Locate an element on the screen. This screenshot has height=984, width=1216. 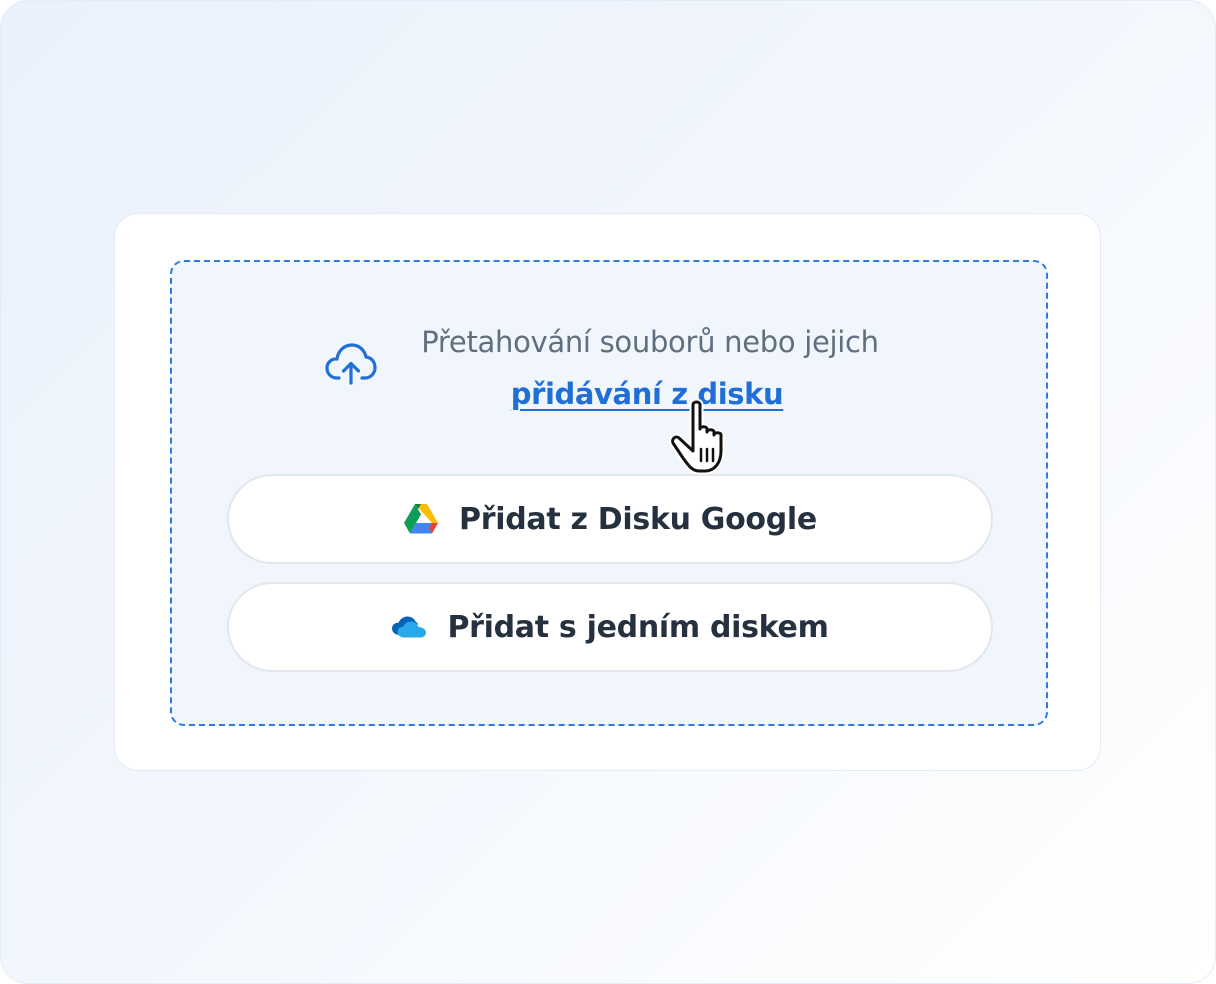
add-from-disk-link: přidávání z disku is located at coordinates (647, 394).